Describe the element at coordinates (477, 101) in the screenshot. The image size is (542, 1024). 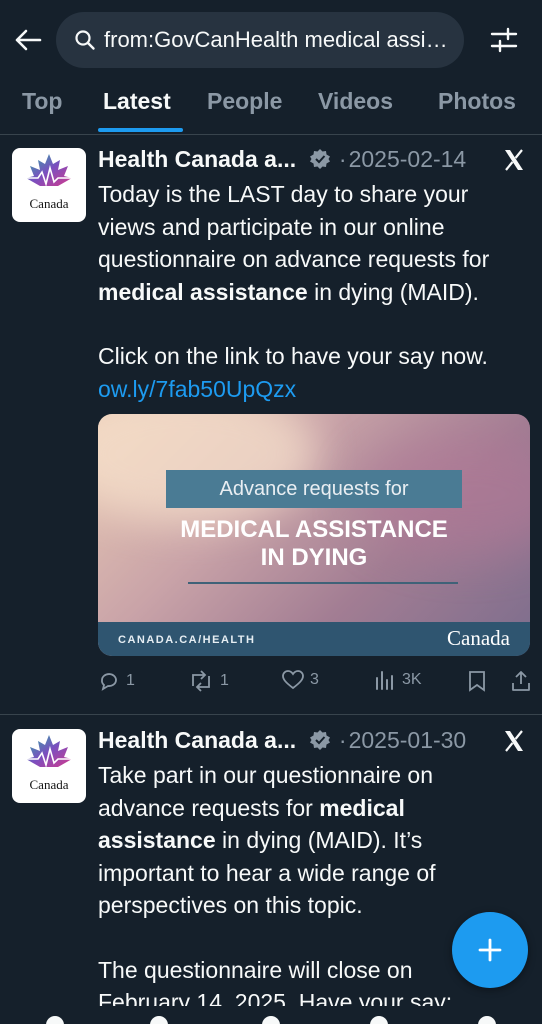
I see `tab-photos: Photos` at that location.